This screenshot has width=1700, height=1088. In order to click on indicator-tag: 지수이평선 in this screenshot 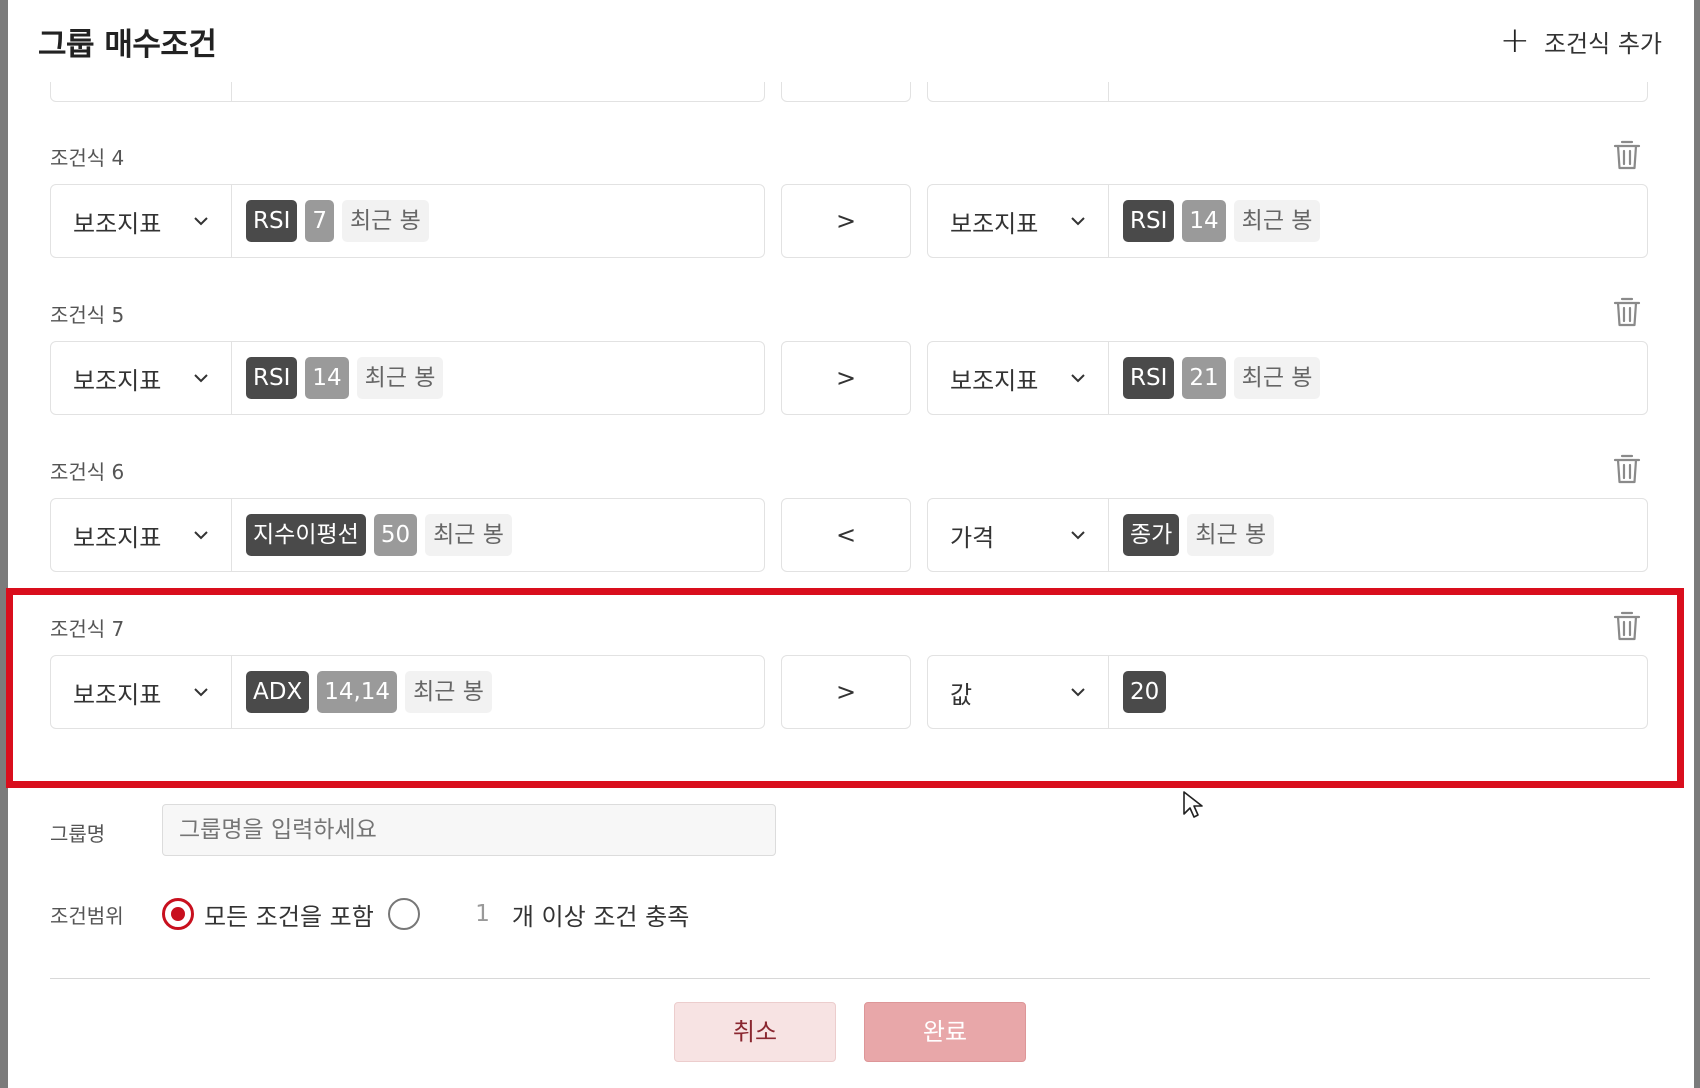, I will do `click(306, 535)`.